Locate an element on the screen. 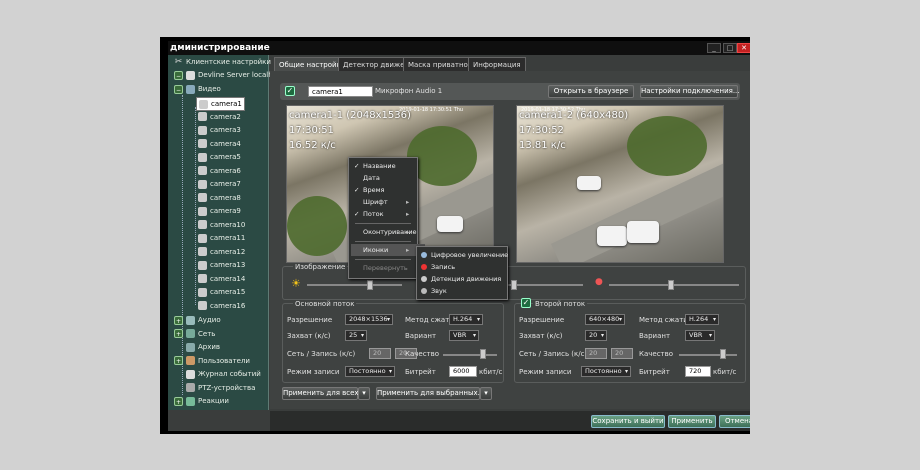 The width and height of the screenshot is (920, 470). sidebar-item-users: + Пользователи is located at coordinates (212, 361).